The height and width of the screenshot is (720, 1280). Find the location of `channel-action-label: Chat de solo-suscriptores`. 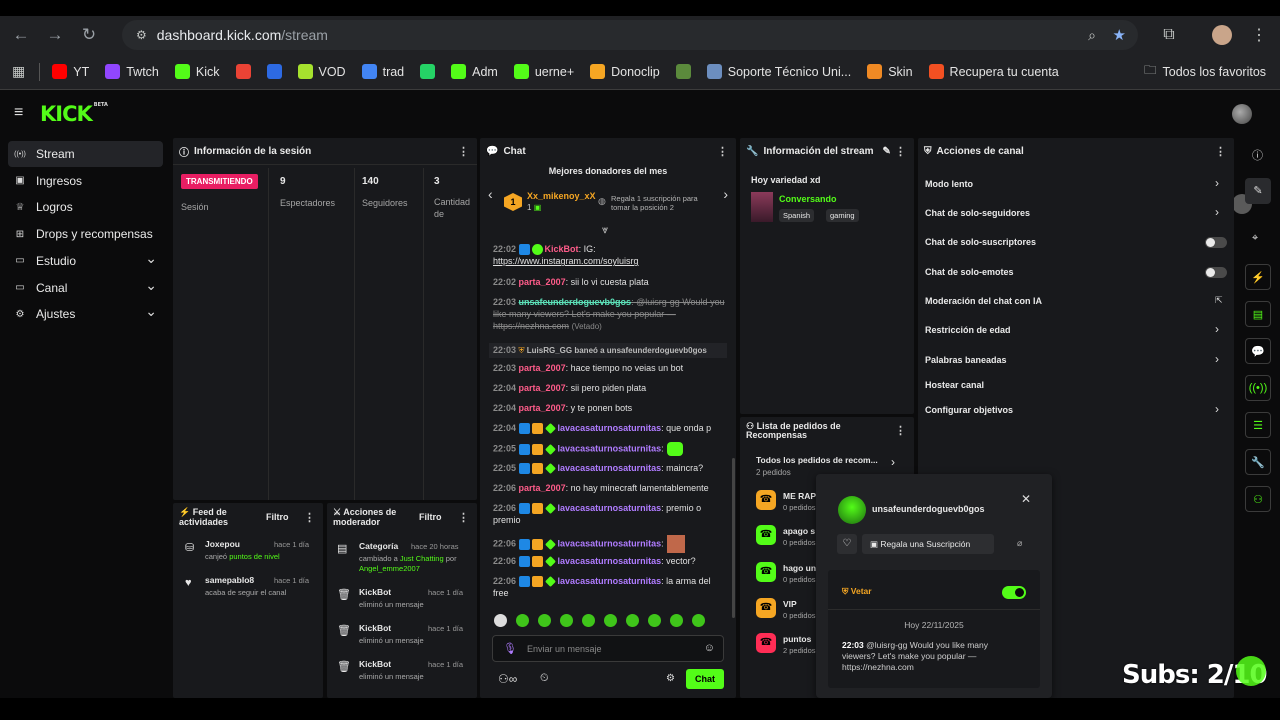

channel-action-label: Chat de solo-suscriptores is located at coordinates (980, 242).